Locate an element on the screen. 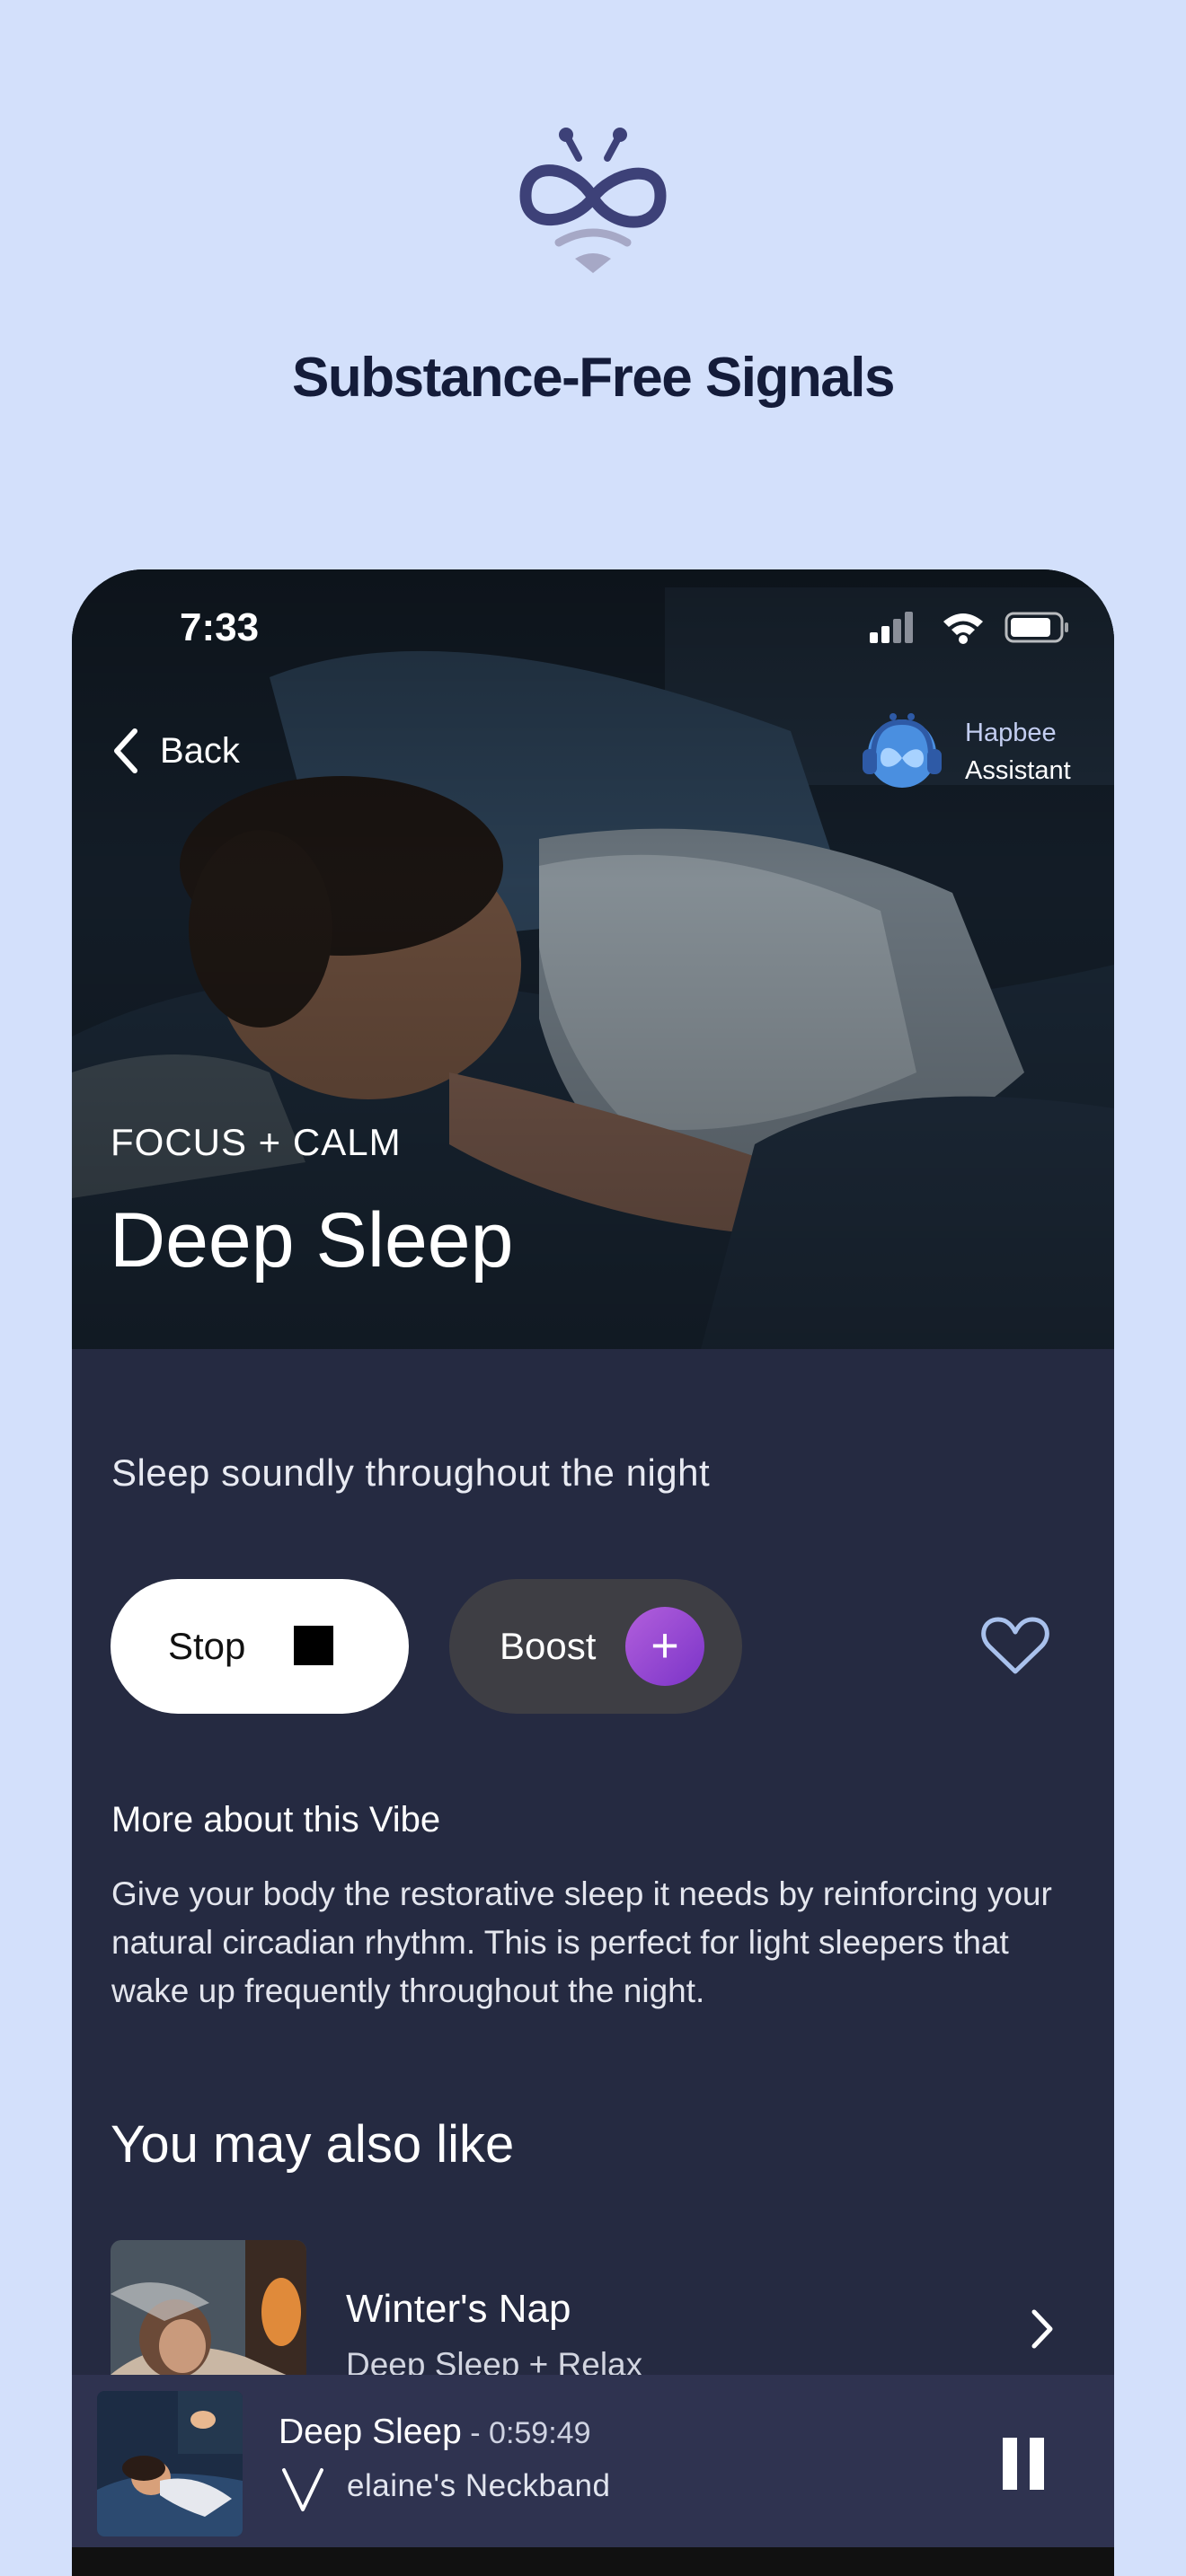 This screenshot has height=2576, width=1186. boost-label: Boost is located at coordinates (548, 1646).